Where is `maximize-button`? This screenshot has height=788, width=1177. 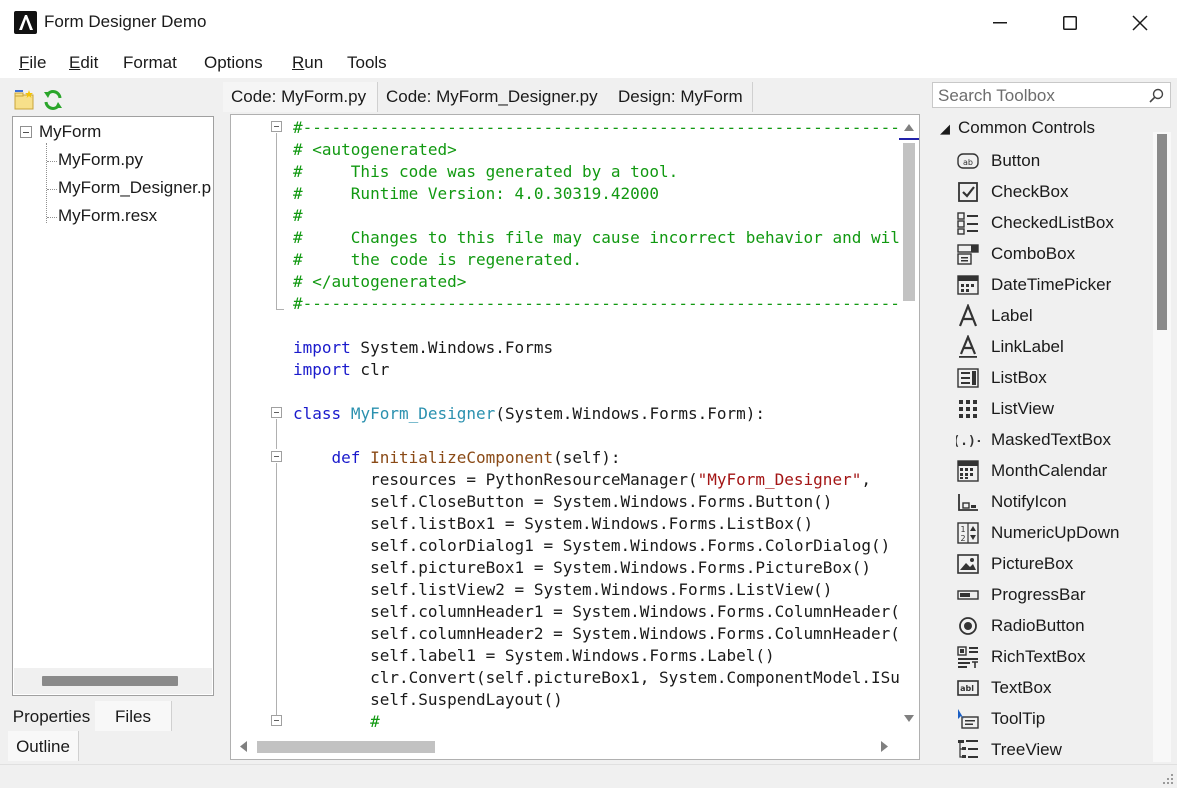
maximize-button is located at coordinates (1070, 23).